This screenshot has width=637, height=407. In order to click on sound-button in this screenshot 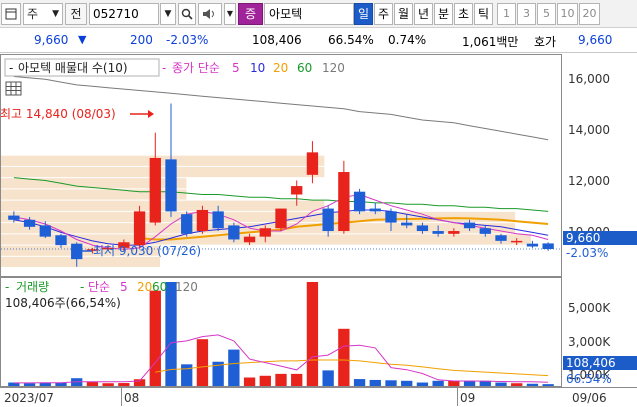, I will do `click(210, 13)`.